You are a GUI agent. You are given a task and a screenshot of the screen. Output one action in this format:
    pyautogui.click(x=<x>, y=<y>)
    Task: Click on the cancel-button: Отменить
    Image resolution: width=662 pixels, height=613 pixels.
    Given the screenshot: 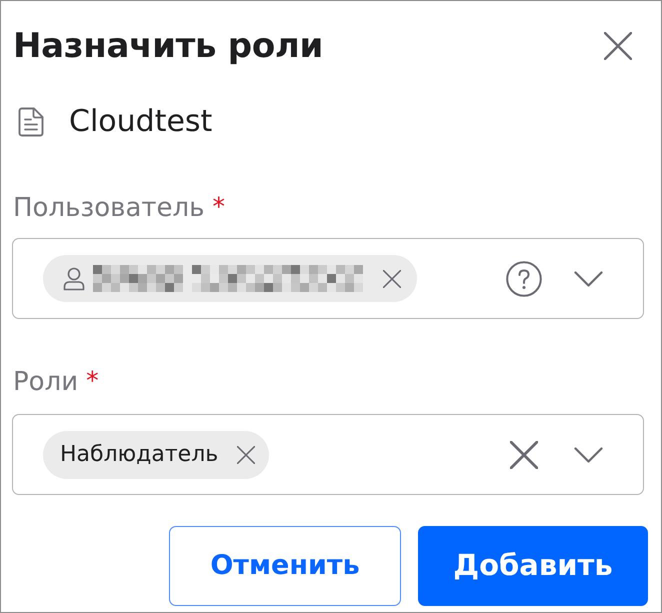 What is the action you would take?
    pyautogui.click(x=285, y=566)
    